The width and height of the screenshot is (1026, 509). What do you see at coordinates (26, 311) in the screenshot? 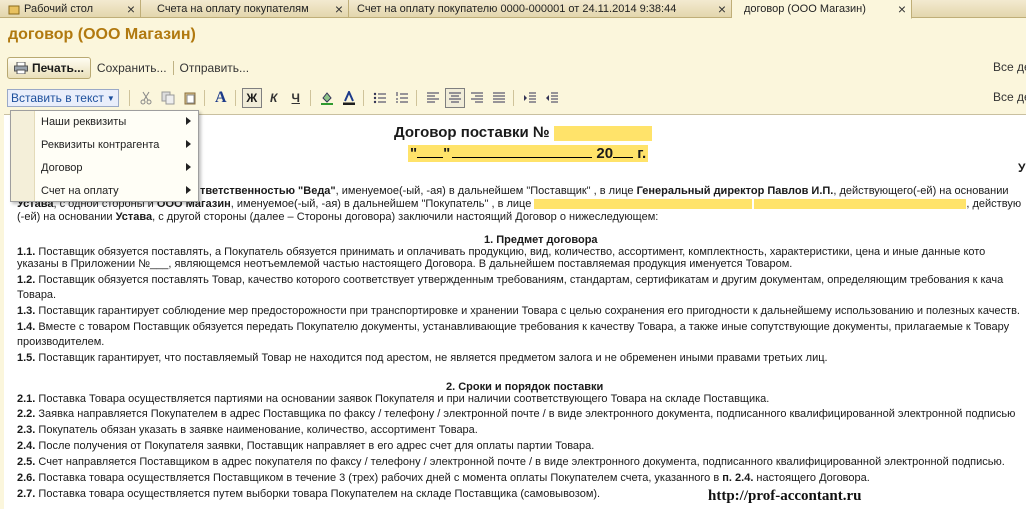
I see `clause-number: 1.3.` at bounding box center [26, 311].